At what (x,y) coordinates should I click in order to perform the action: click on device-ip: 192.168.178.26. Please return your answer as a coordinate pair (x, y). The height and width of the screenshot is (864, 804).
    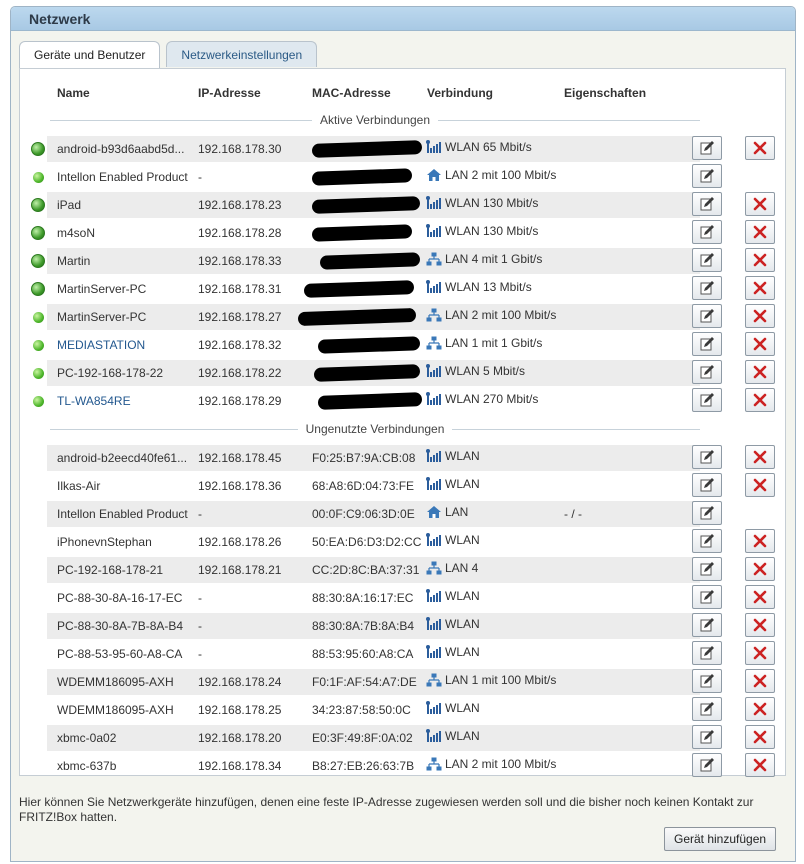
    Looking at the image, I should click on (240, 542).